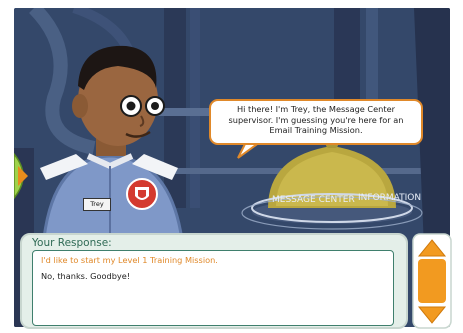  What do you see at coordinates (85, 276) in the screenshot?
I see `response-option-goodbye: No, thanks. Goodbye!` at bounding box center [85, 276].